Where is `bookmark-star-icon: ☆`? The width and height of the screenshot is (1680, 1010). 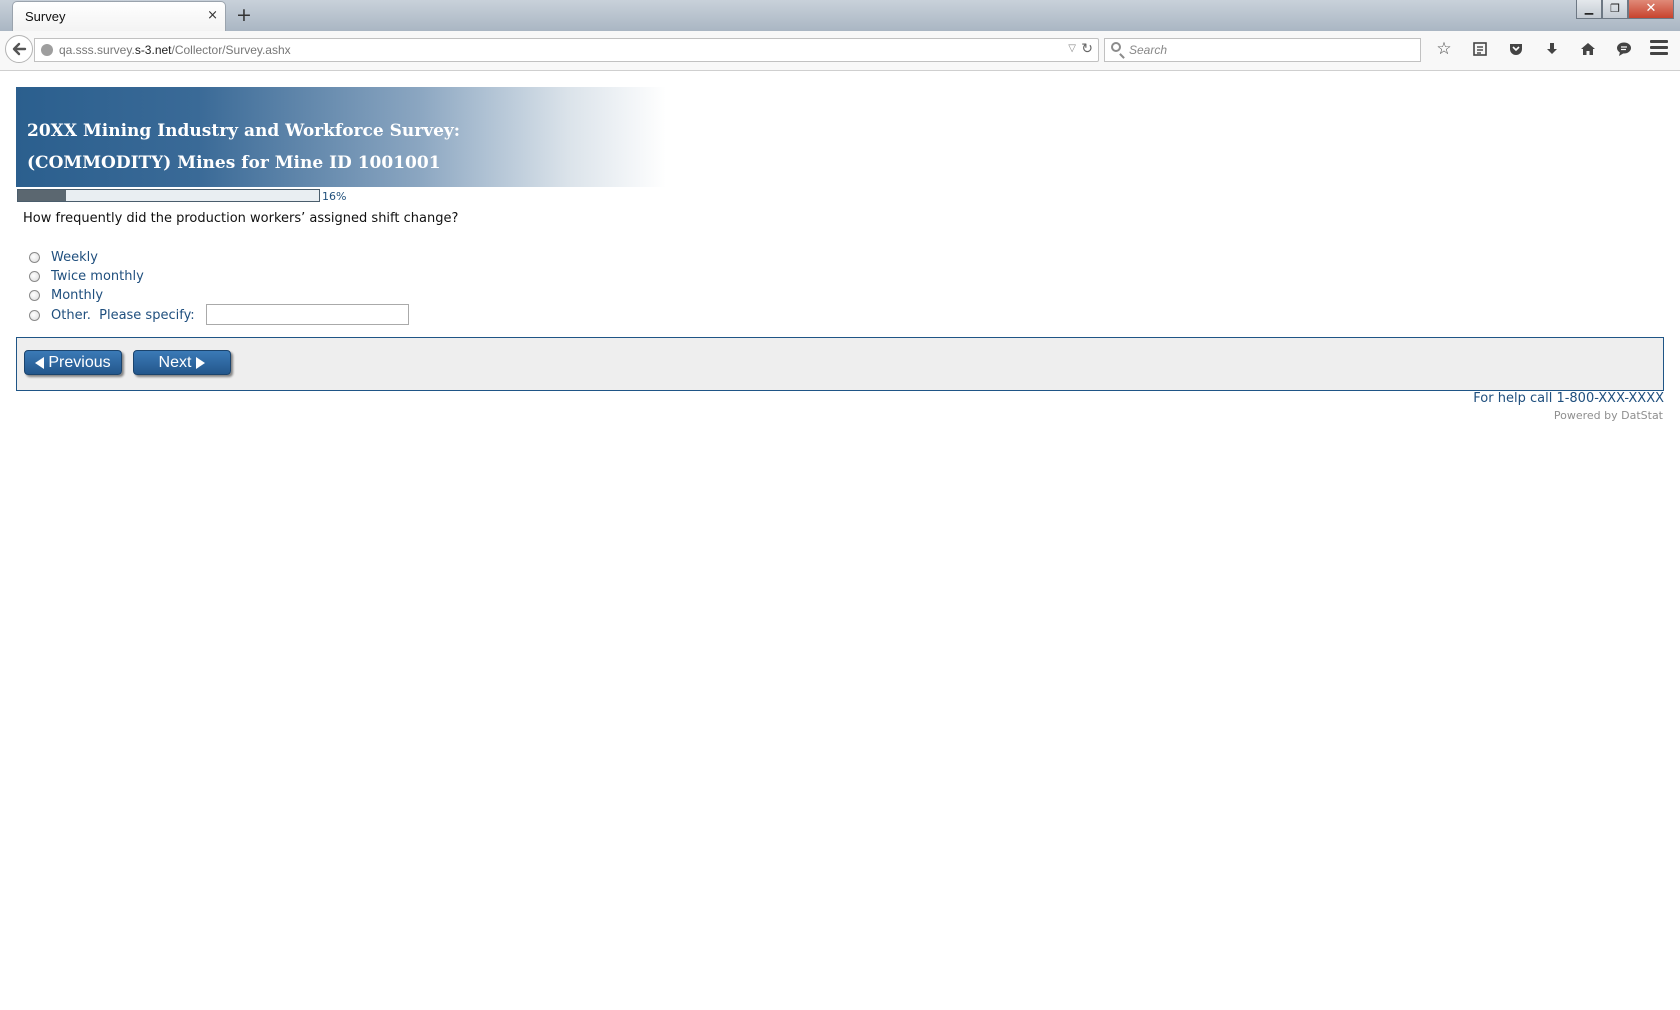 bookmark-star-icon: ☆ is located at coordinates (1444, 49).